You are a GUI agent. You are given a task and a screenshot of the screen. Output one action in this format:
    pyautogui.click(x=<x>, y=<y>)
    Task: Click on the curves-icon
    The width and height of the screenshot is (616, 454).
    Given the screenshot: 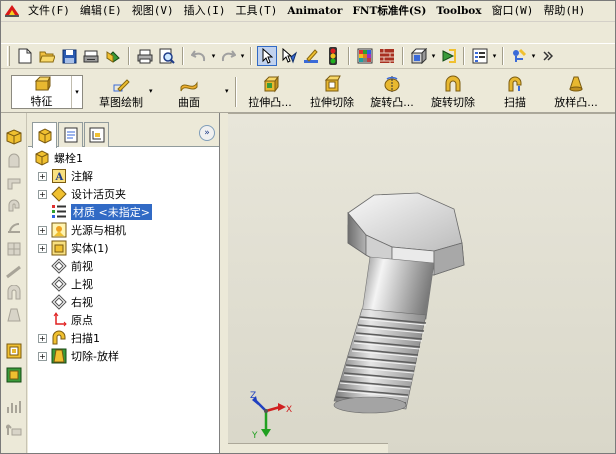 What is the action you would take?
    pyautogui.click(x=14, y=375)
    